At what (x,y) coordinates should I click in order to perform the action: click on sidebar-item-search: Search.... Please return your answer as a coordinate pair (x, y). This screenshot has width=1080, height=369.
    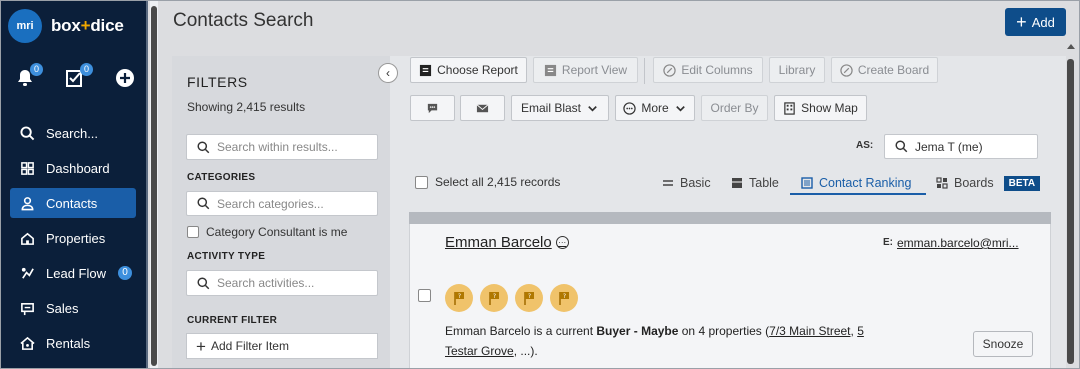
    Looking at the image, I should click on (73, 133).